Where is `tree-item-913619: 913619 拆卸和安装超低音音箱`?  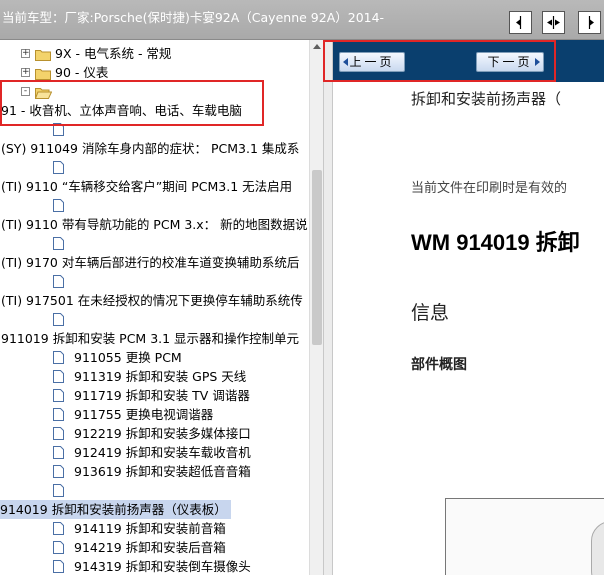
tree-item-913619: 913619 拆卸和安装超低音音箱 is located at coordinates (154, 471).